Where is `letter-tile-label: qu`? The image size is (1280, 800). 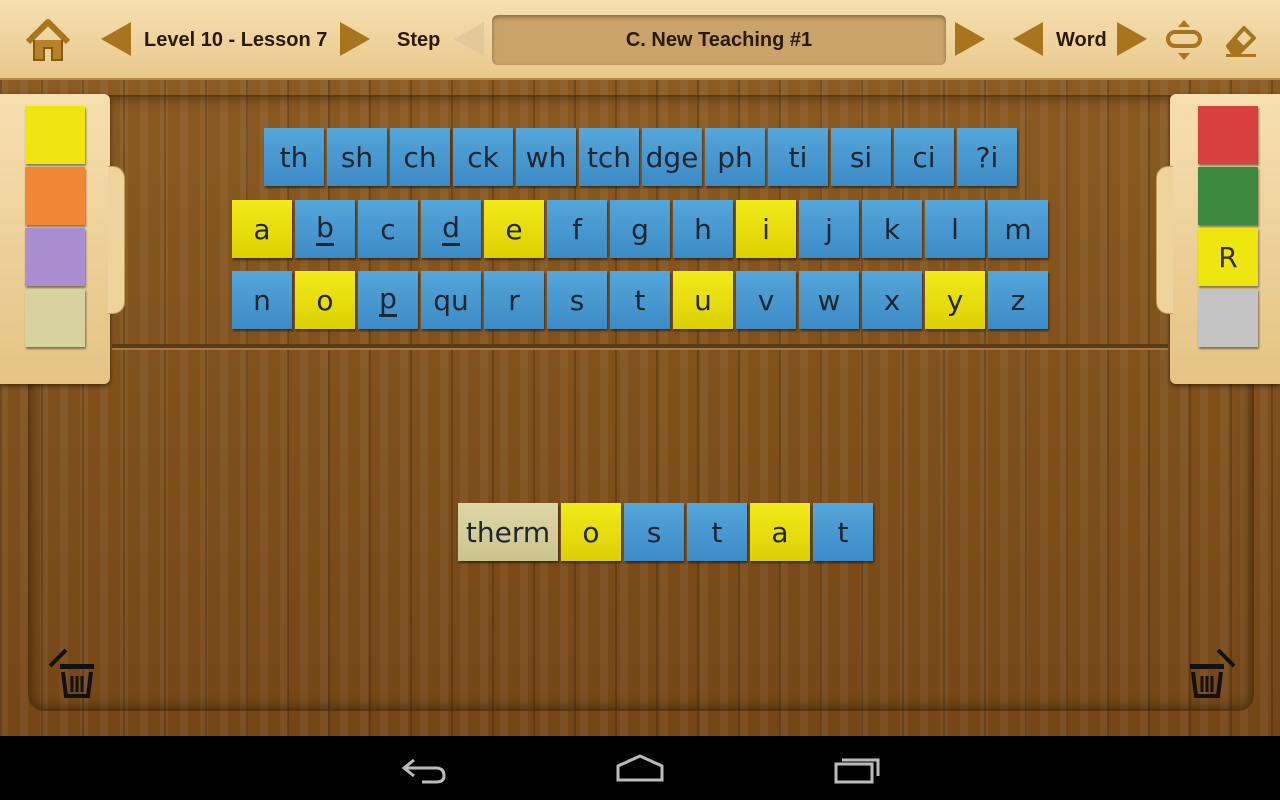
letter-tile-label: qu is located at coordinates (451, 300).